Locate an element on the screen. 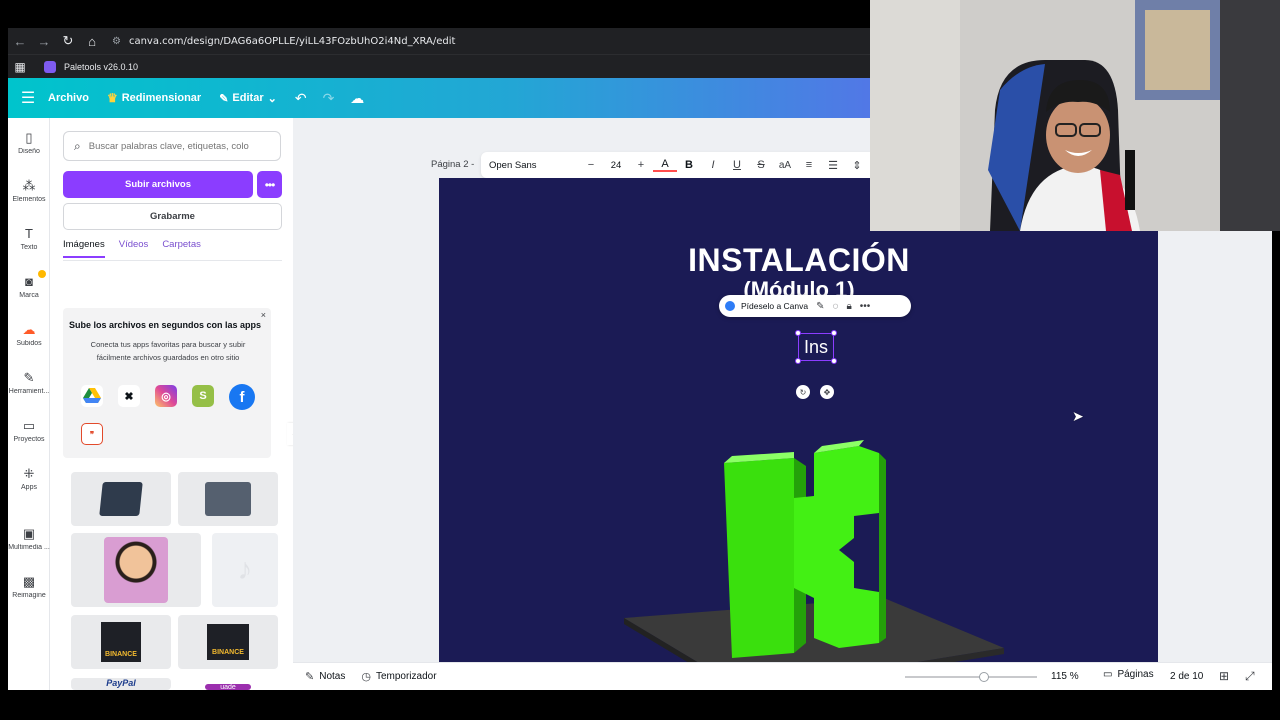 This screenshot has width=1280, height=720. case-icon: aA is located at coordinates (785, 165).